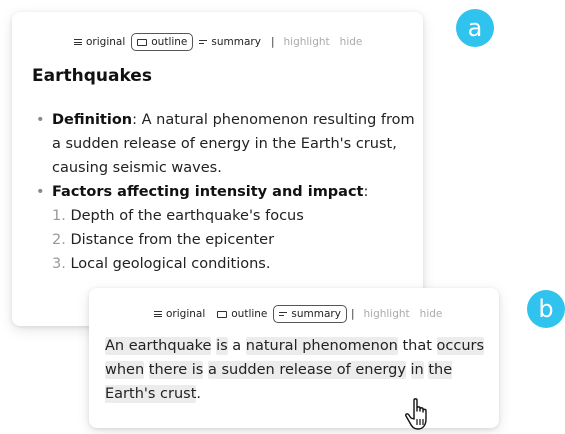  I want to click on summary-fragment, so click(408, 370).